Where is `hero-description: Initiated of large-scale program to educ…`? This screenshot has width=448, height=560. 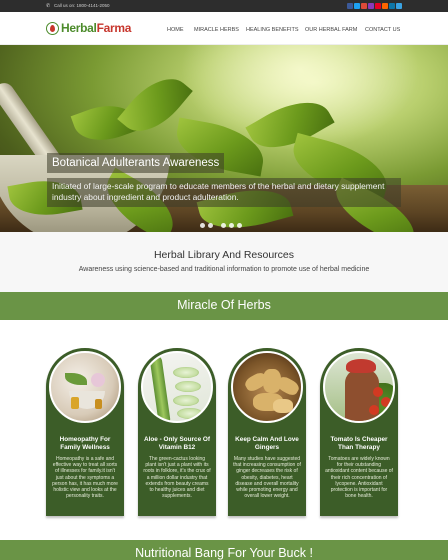 hero-description: Initiated of large-scale program to educ… is located at coordinates (218, 191).